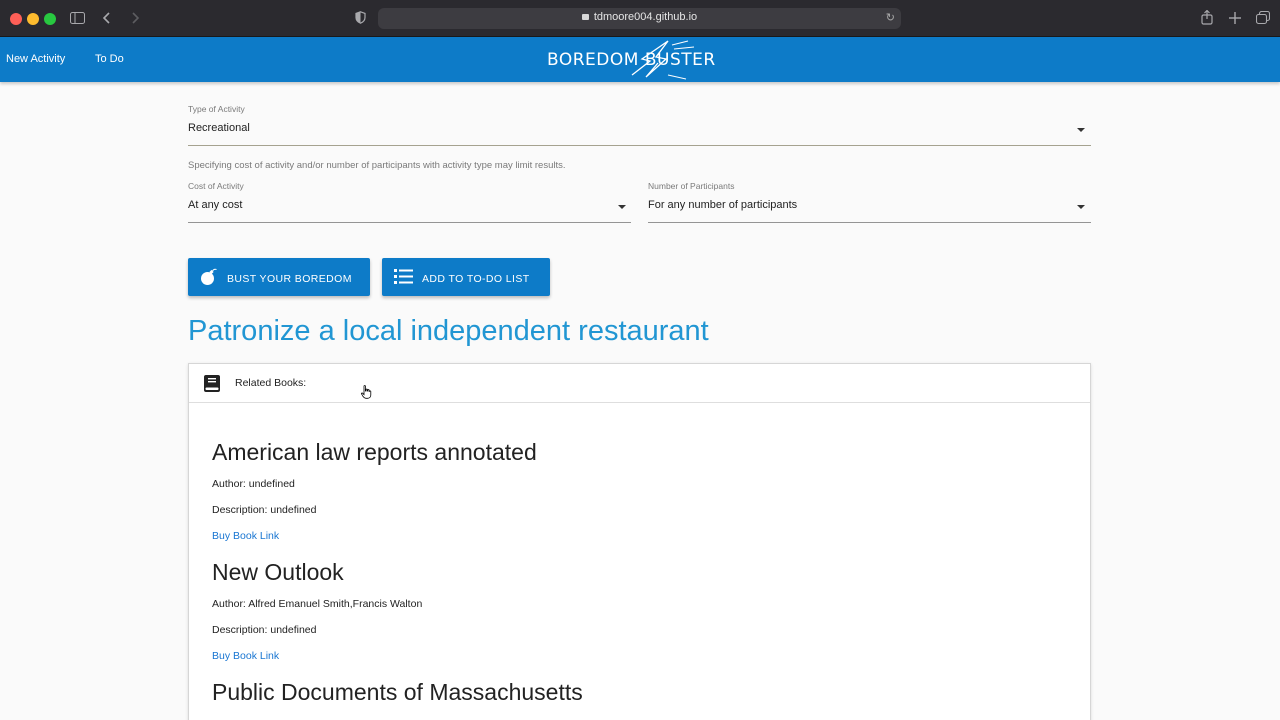  I want to click on add-to-do-button: ADD TO TO-DO LIST, so click(466, 277).